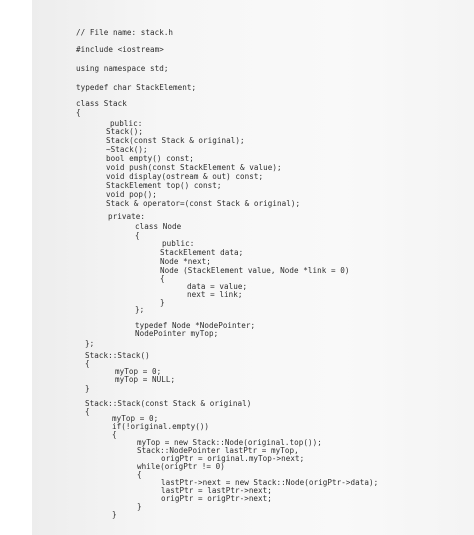 The width and height of the screenshot is (474, 535). What do you see at coordinates (194, 167) in the screenshot?
I see `code-line: void push(const StackElement & value);` at bounding box center [194, 167].